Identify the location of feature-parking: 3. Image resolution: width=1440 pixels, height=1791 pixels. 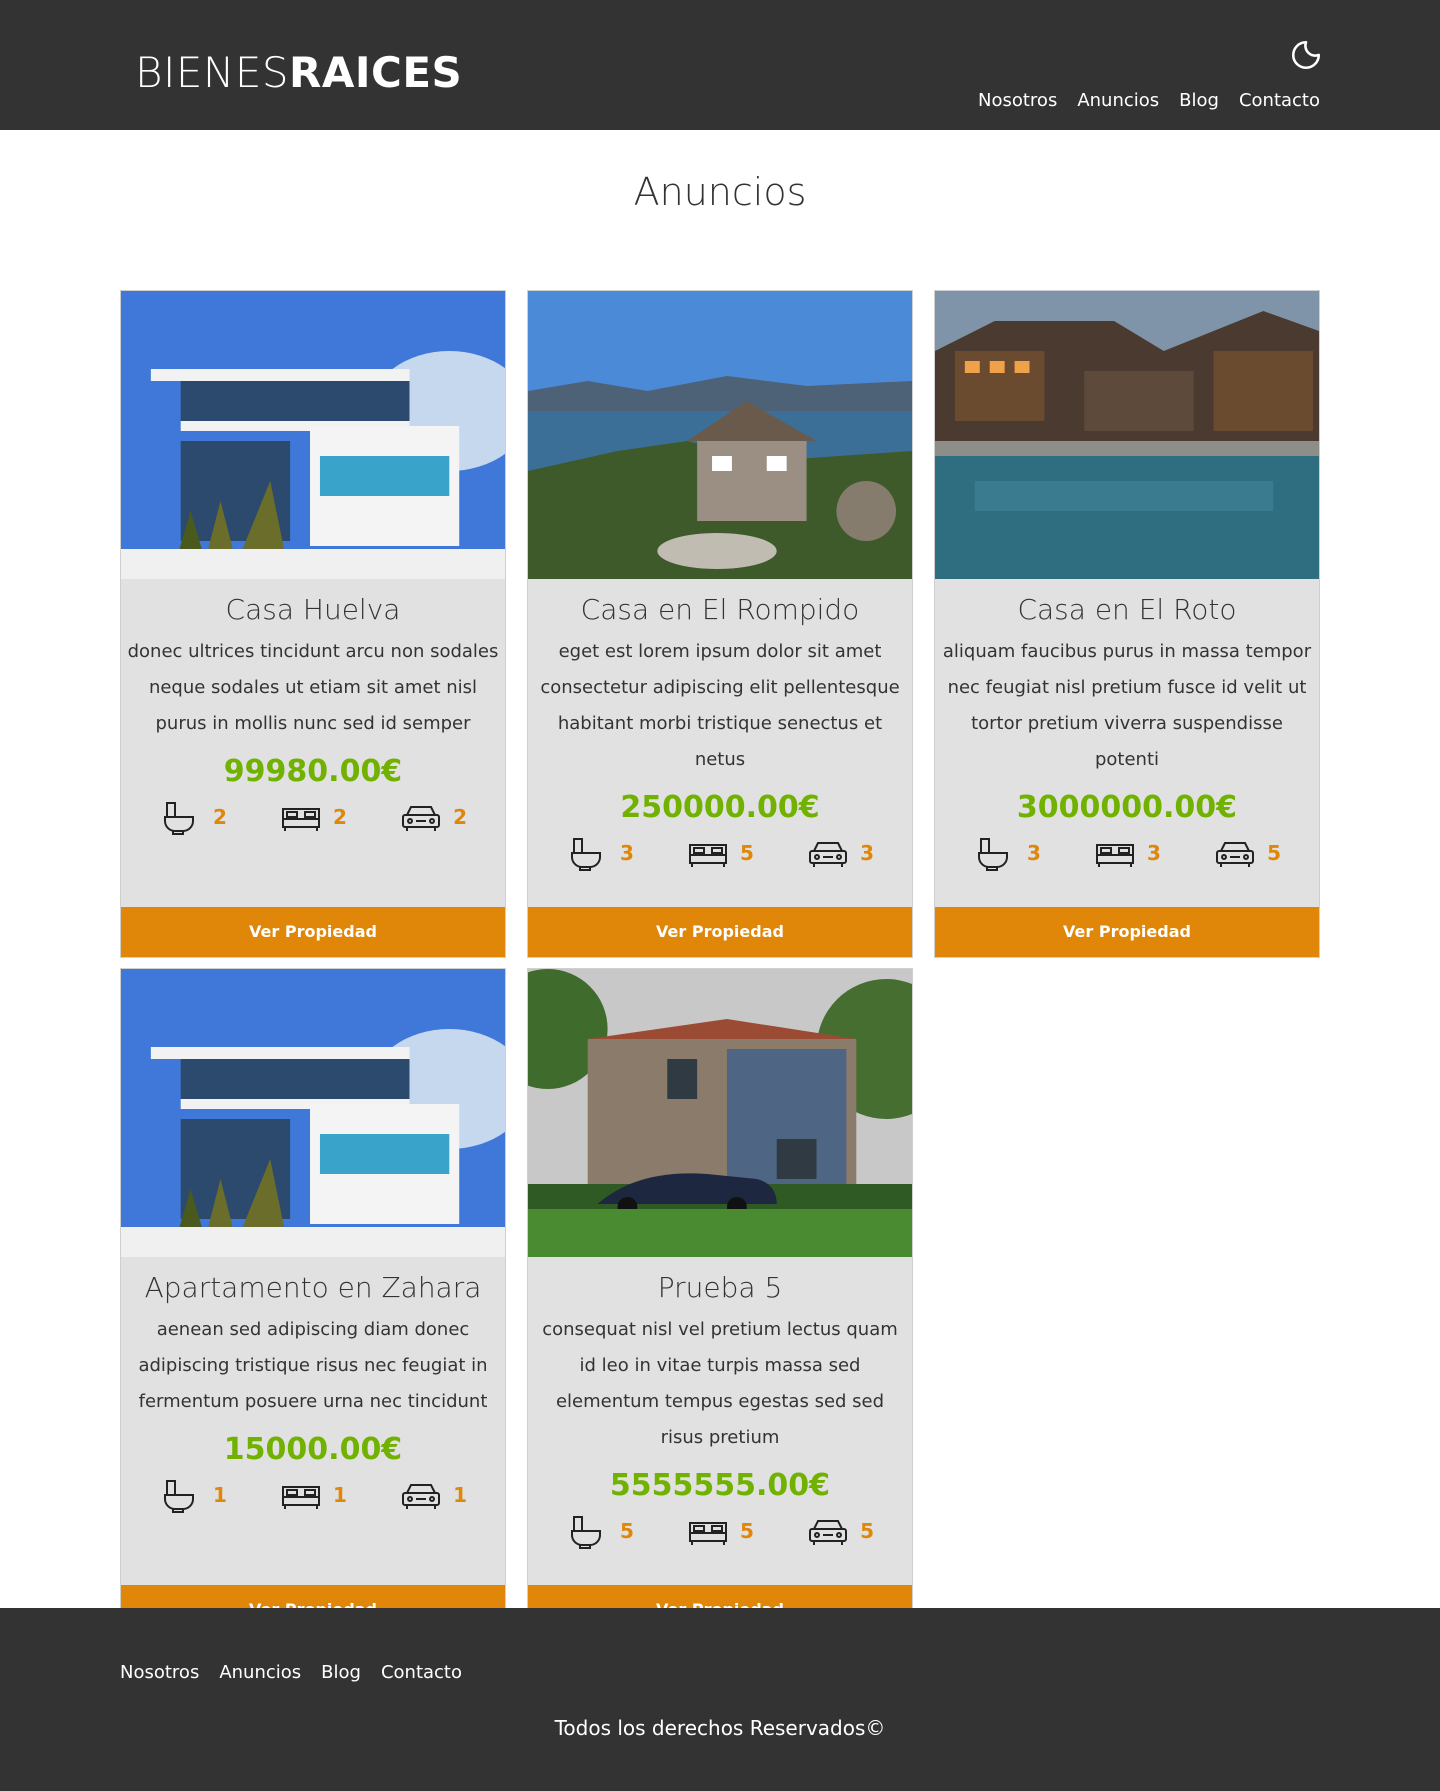
(840, 853).